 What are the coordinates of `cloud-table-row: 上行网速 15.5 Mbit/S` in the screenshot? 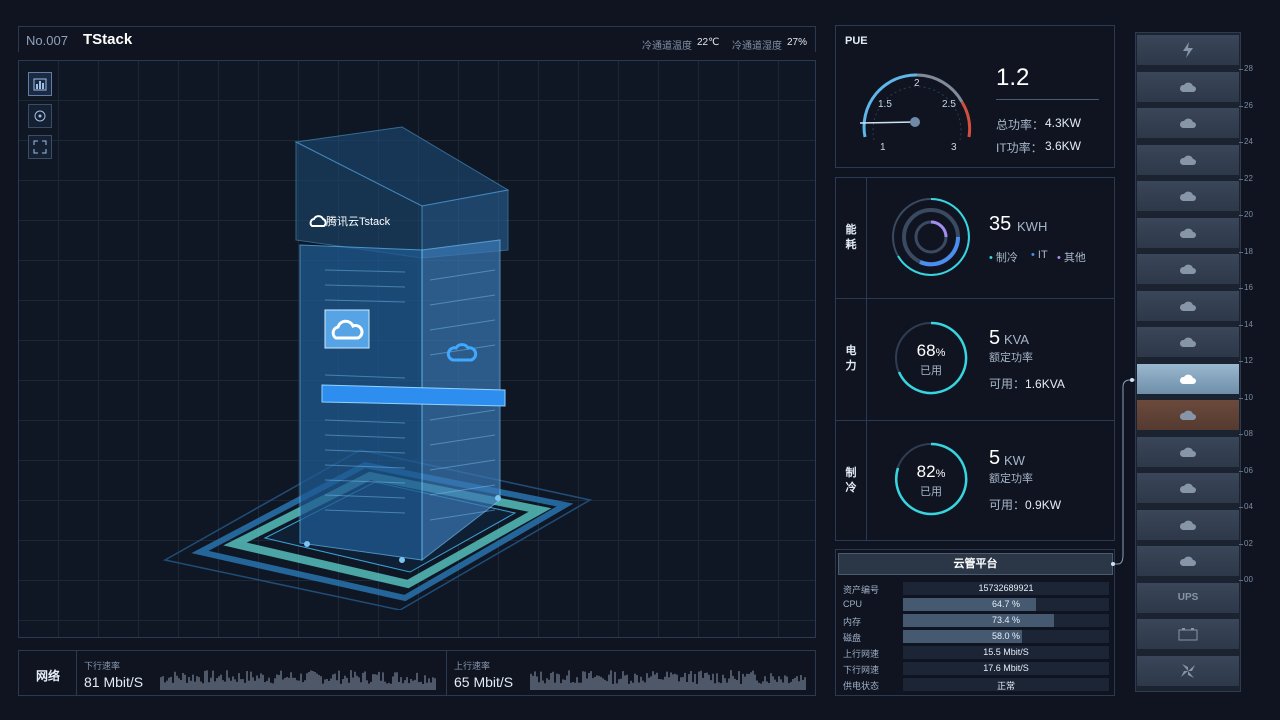 It's located at (978, 653).